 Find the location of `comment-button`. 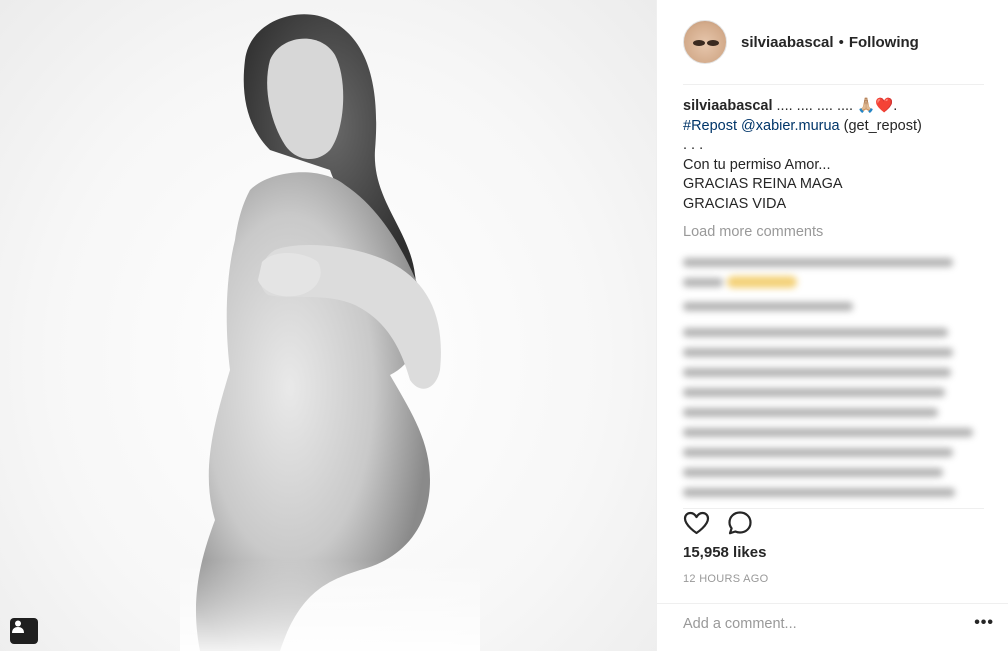

comment-button is located at coordinates (740, 523).